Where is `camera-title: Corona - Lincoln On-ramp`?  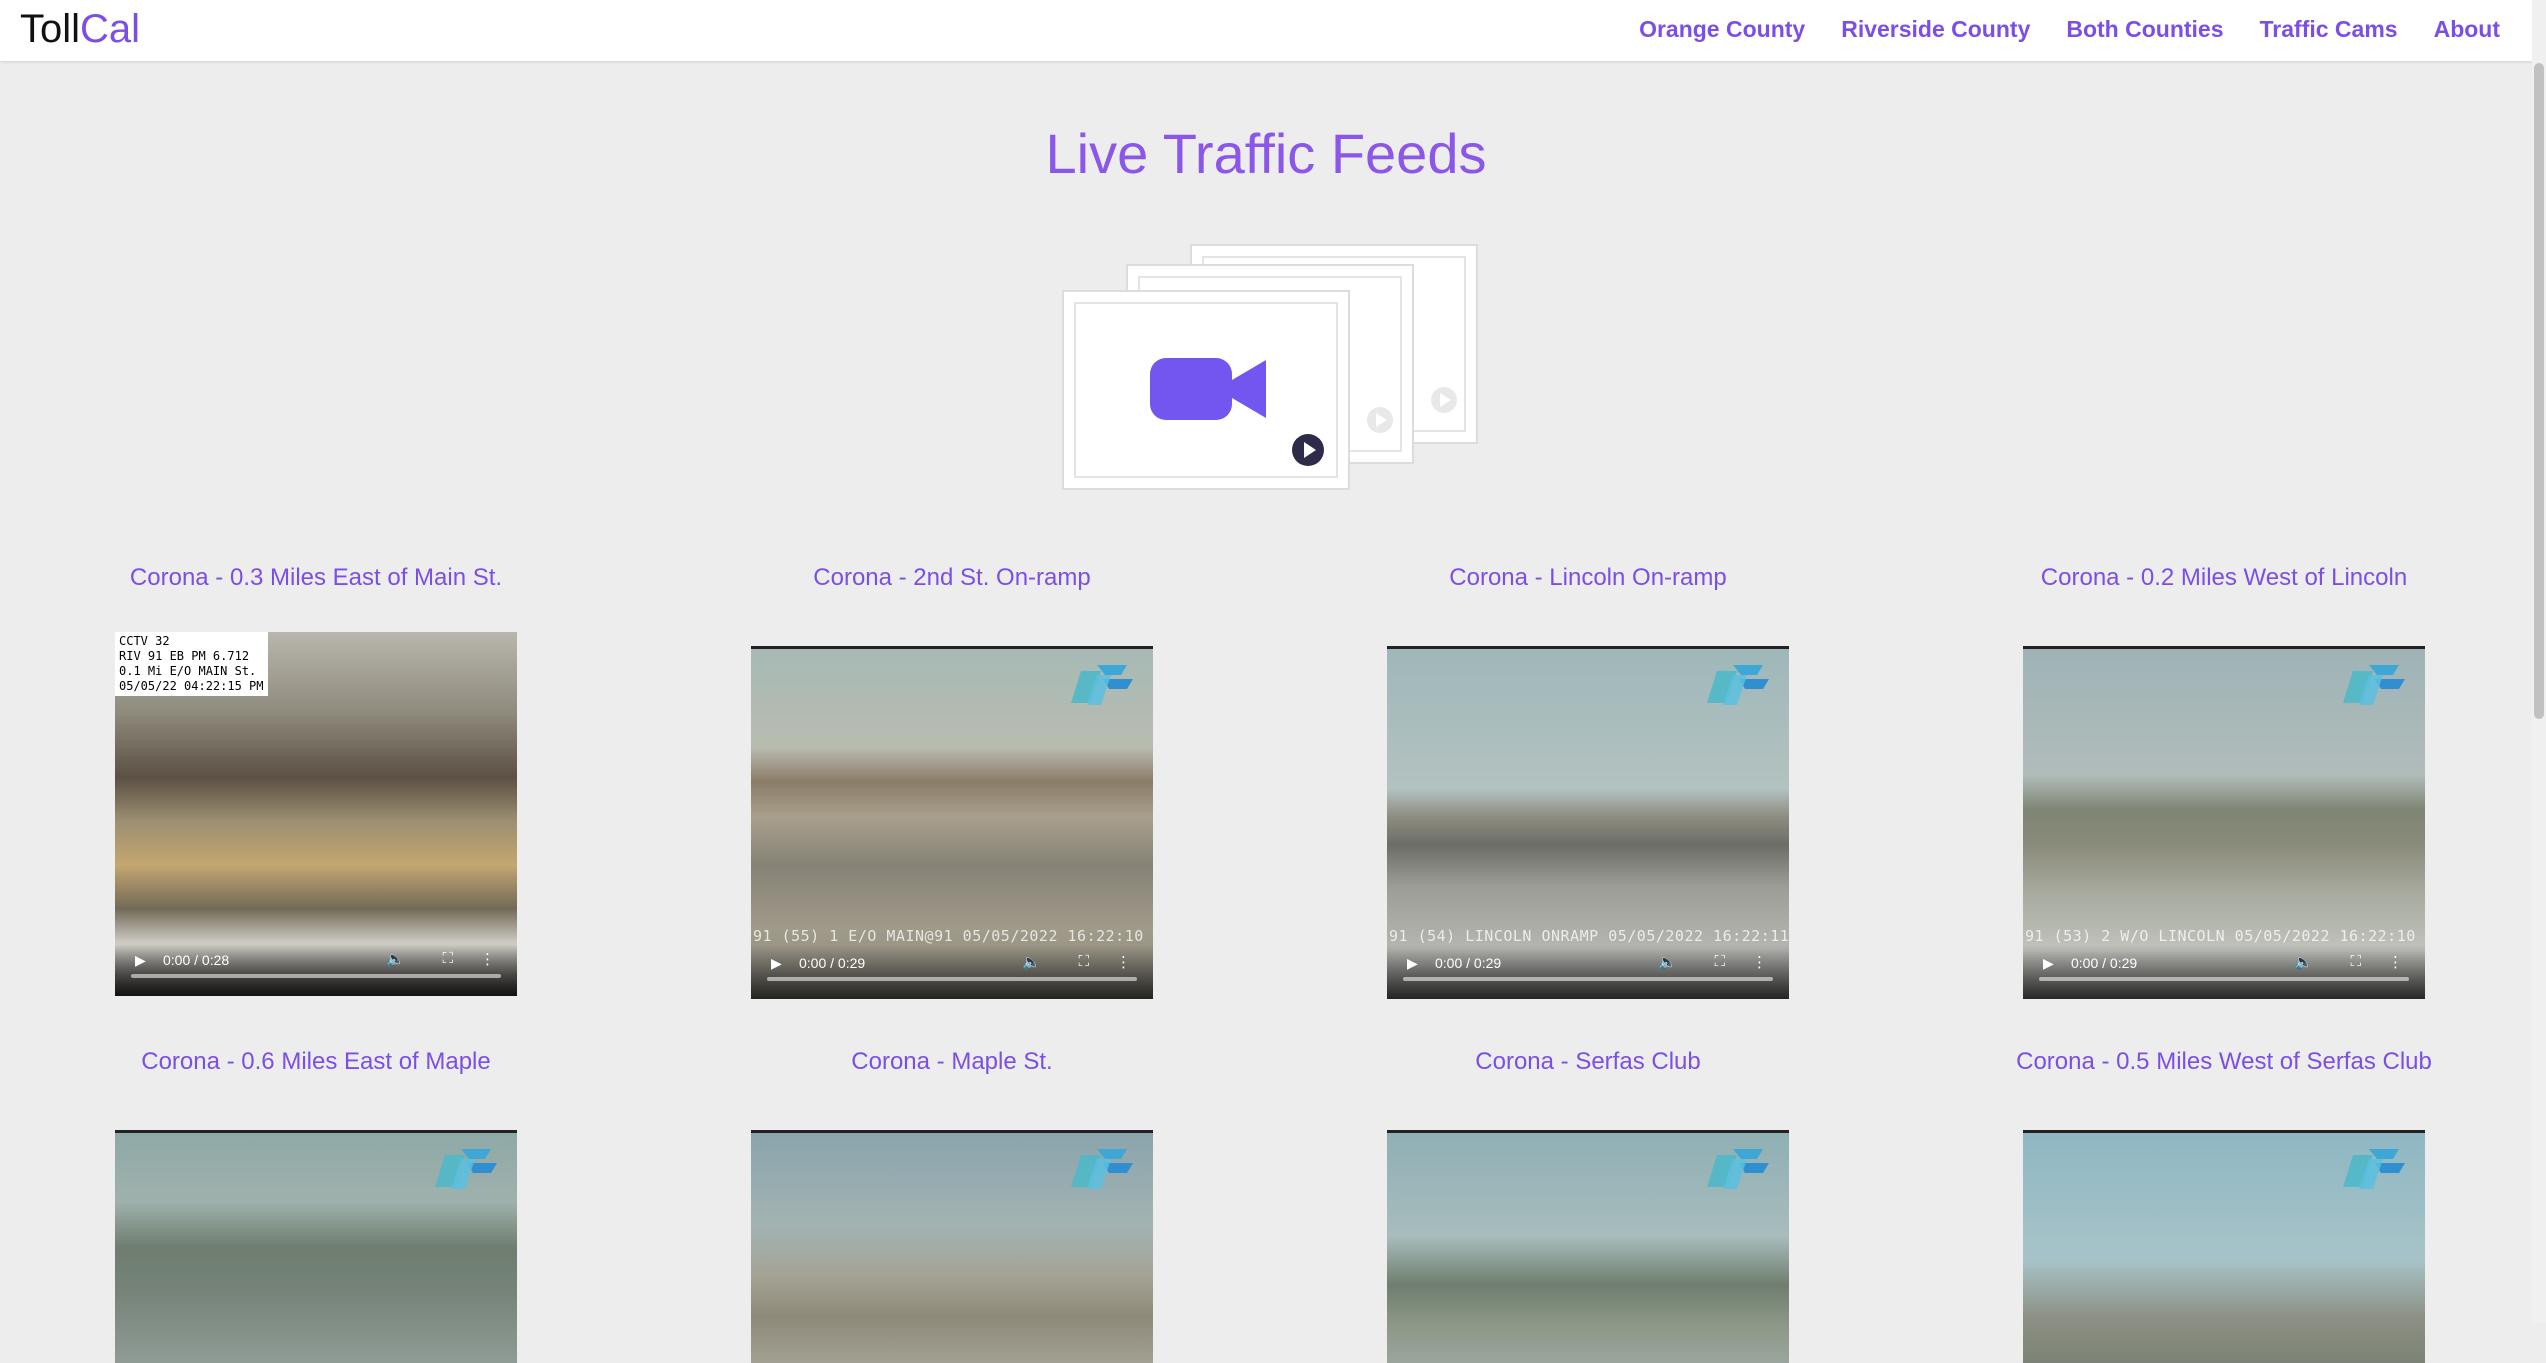
camera-title: Corona - Lincoln On-ramp is located at coordinates (1588, 577).